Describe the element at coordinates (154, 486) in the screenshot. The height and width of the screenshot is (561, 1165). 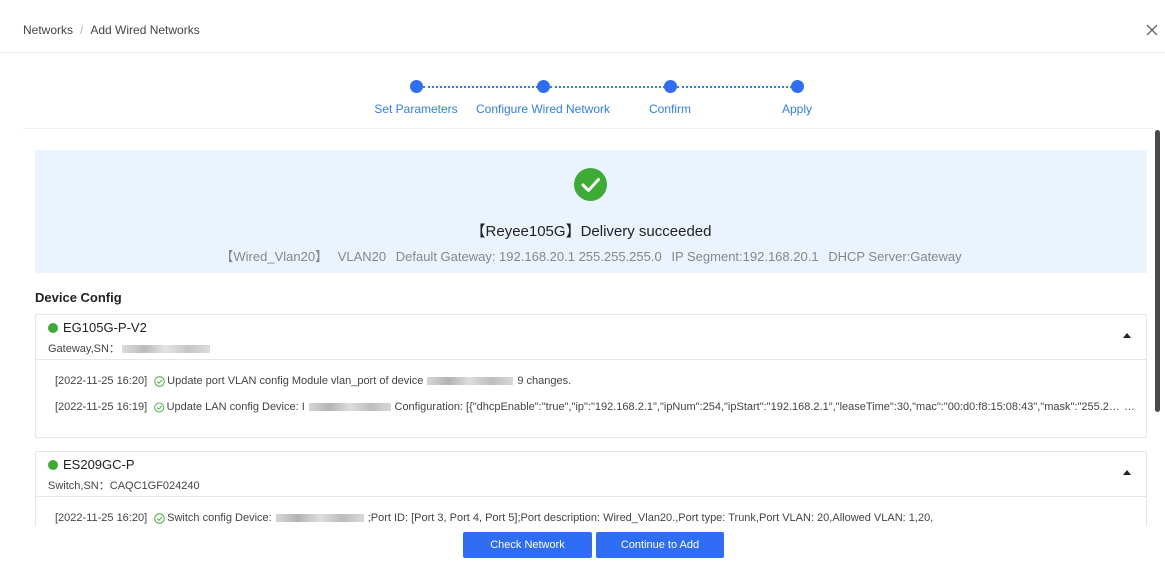
I see `device-sn: CAQC1GF024240` at that location.